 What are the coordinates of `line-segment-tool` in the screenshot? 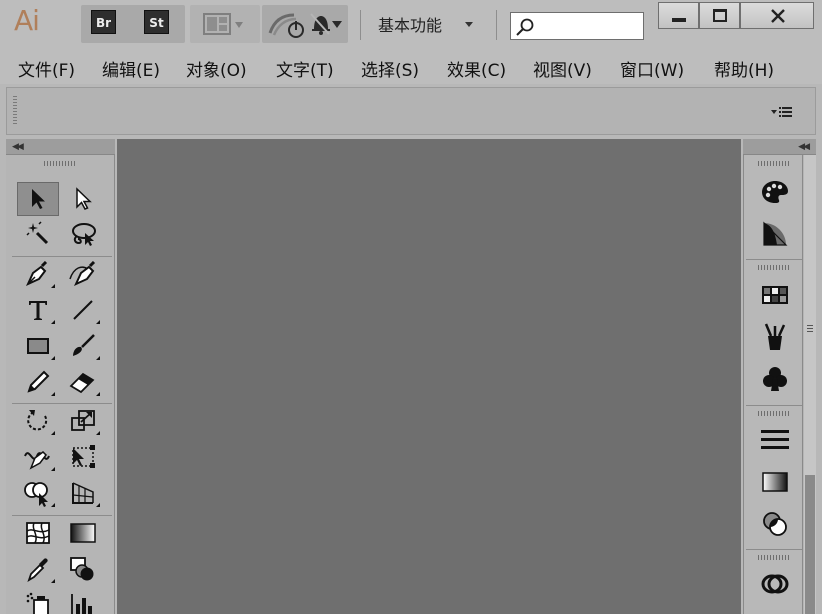 It's located at (83, 310).